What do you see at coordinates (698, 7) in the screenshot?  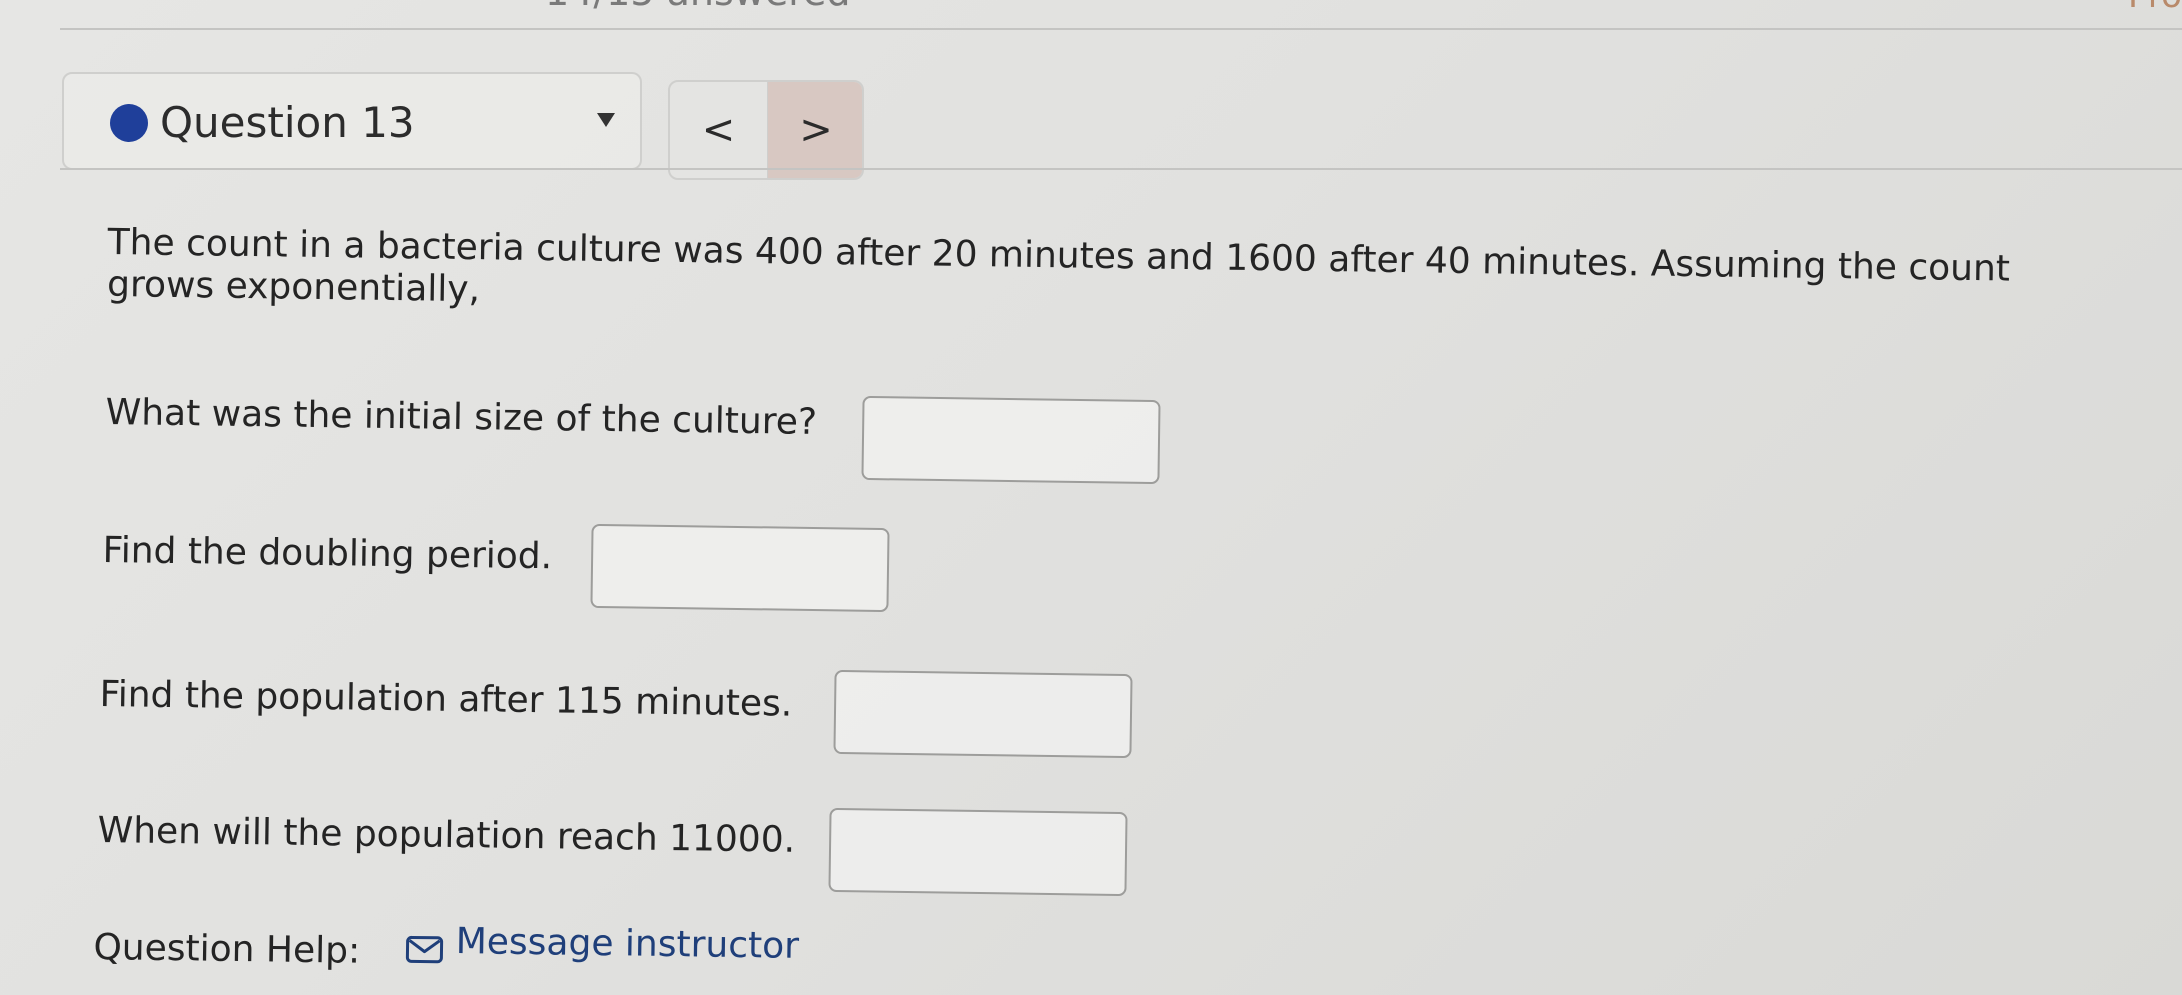 I see `answered-count-status: 14/15 answered` at bounding box center [698, 7].